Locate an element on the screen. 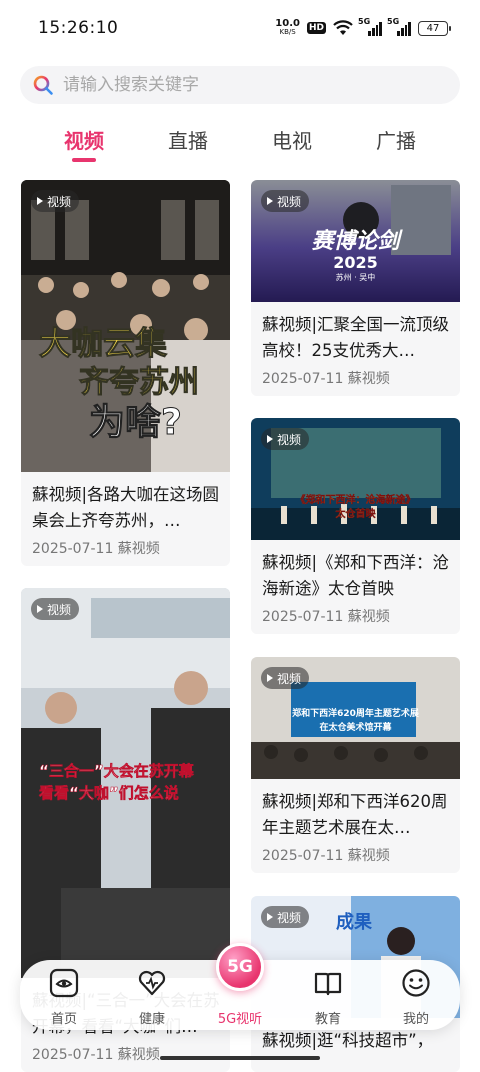 The image size is (480, 1072). nav-mine: 我的 is located at coordinates (416, 995).